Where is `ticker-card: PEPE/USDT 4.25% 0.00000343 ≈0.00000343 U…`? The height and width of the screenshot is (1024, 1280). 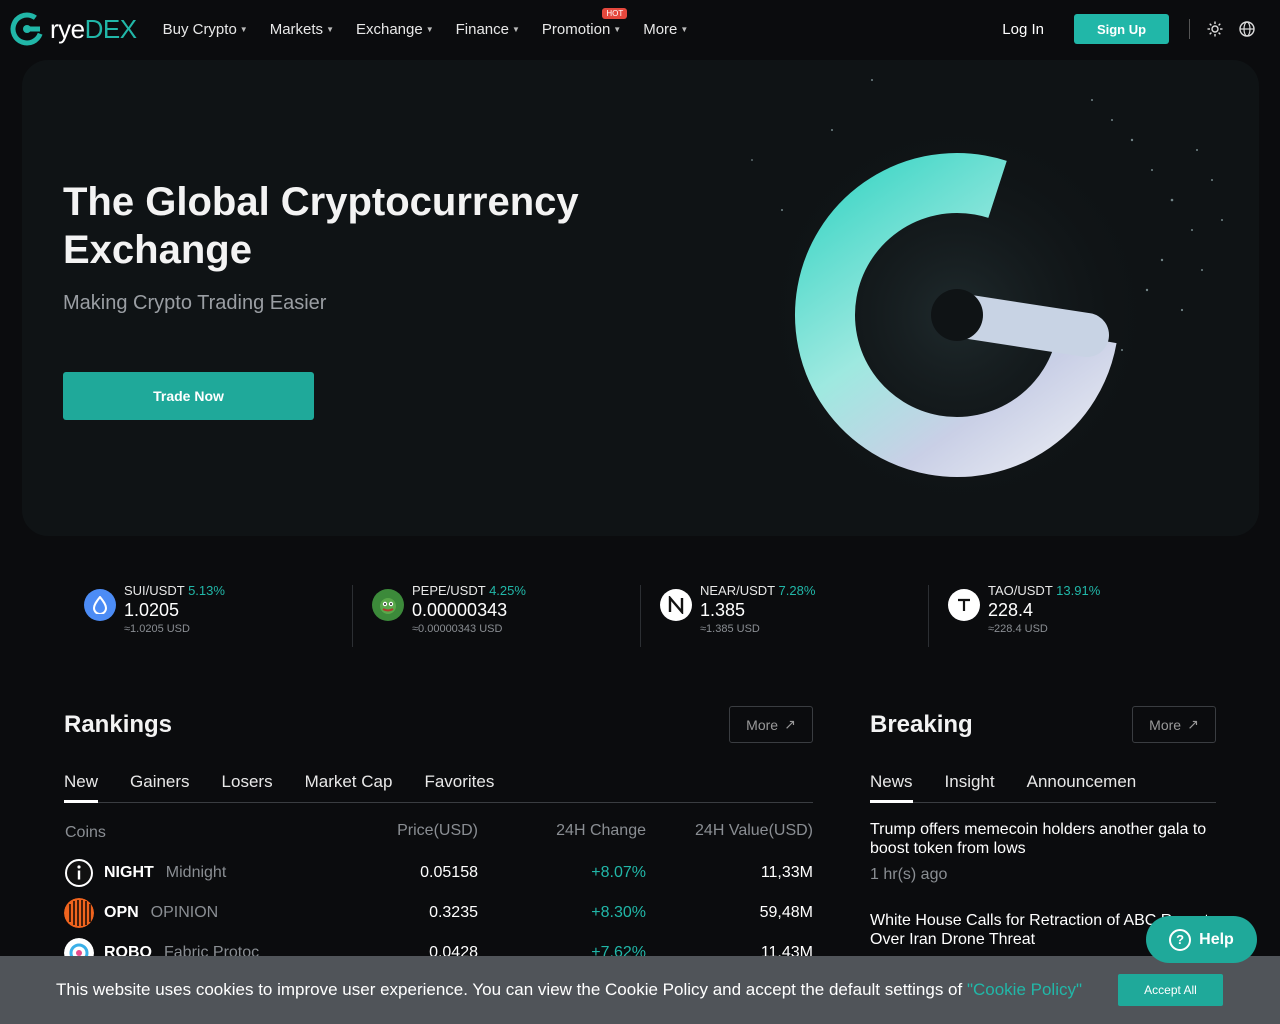 ticker-card: PEPE/USDT 4.25% 0.00000343 ≈0.00000343 U… is located at coordinates (496, 615).